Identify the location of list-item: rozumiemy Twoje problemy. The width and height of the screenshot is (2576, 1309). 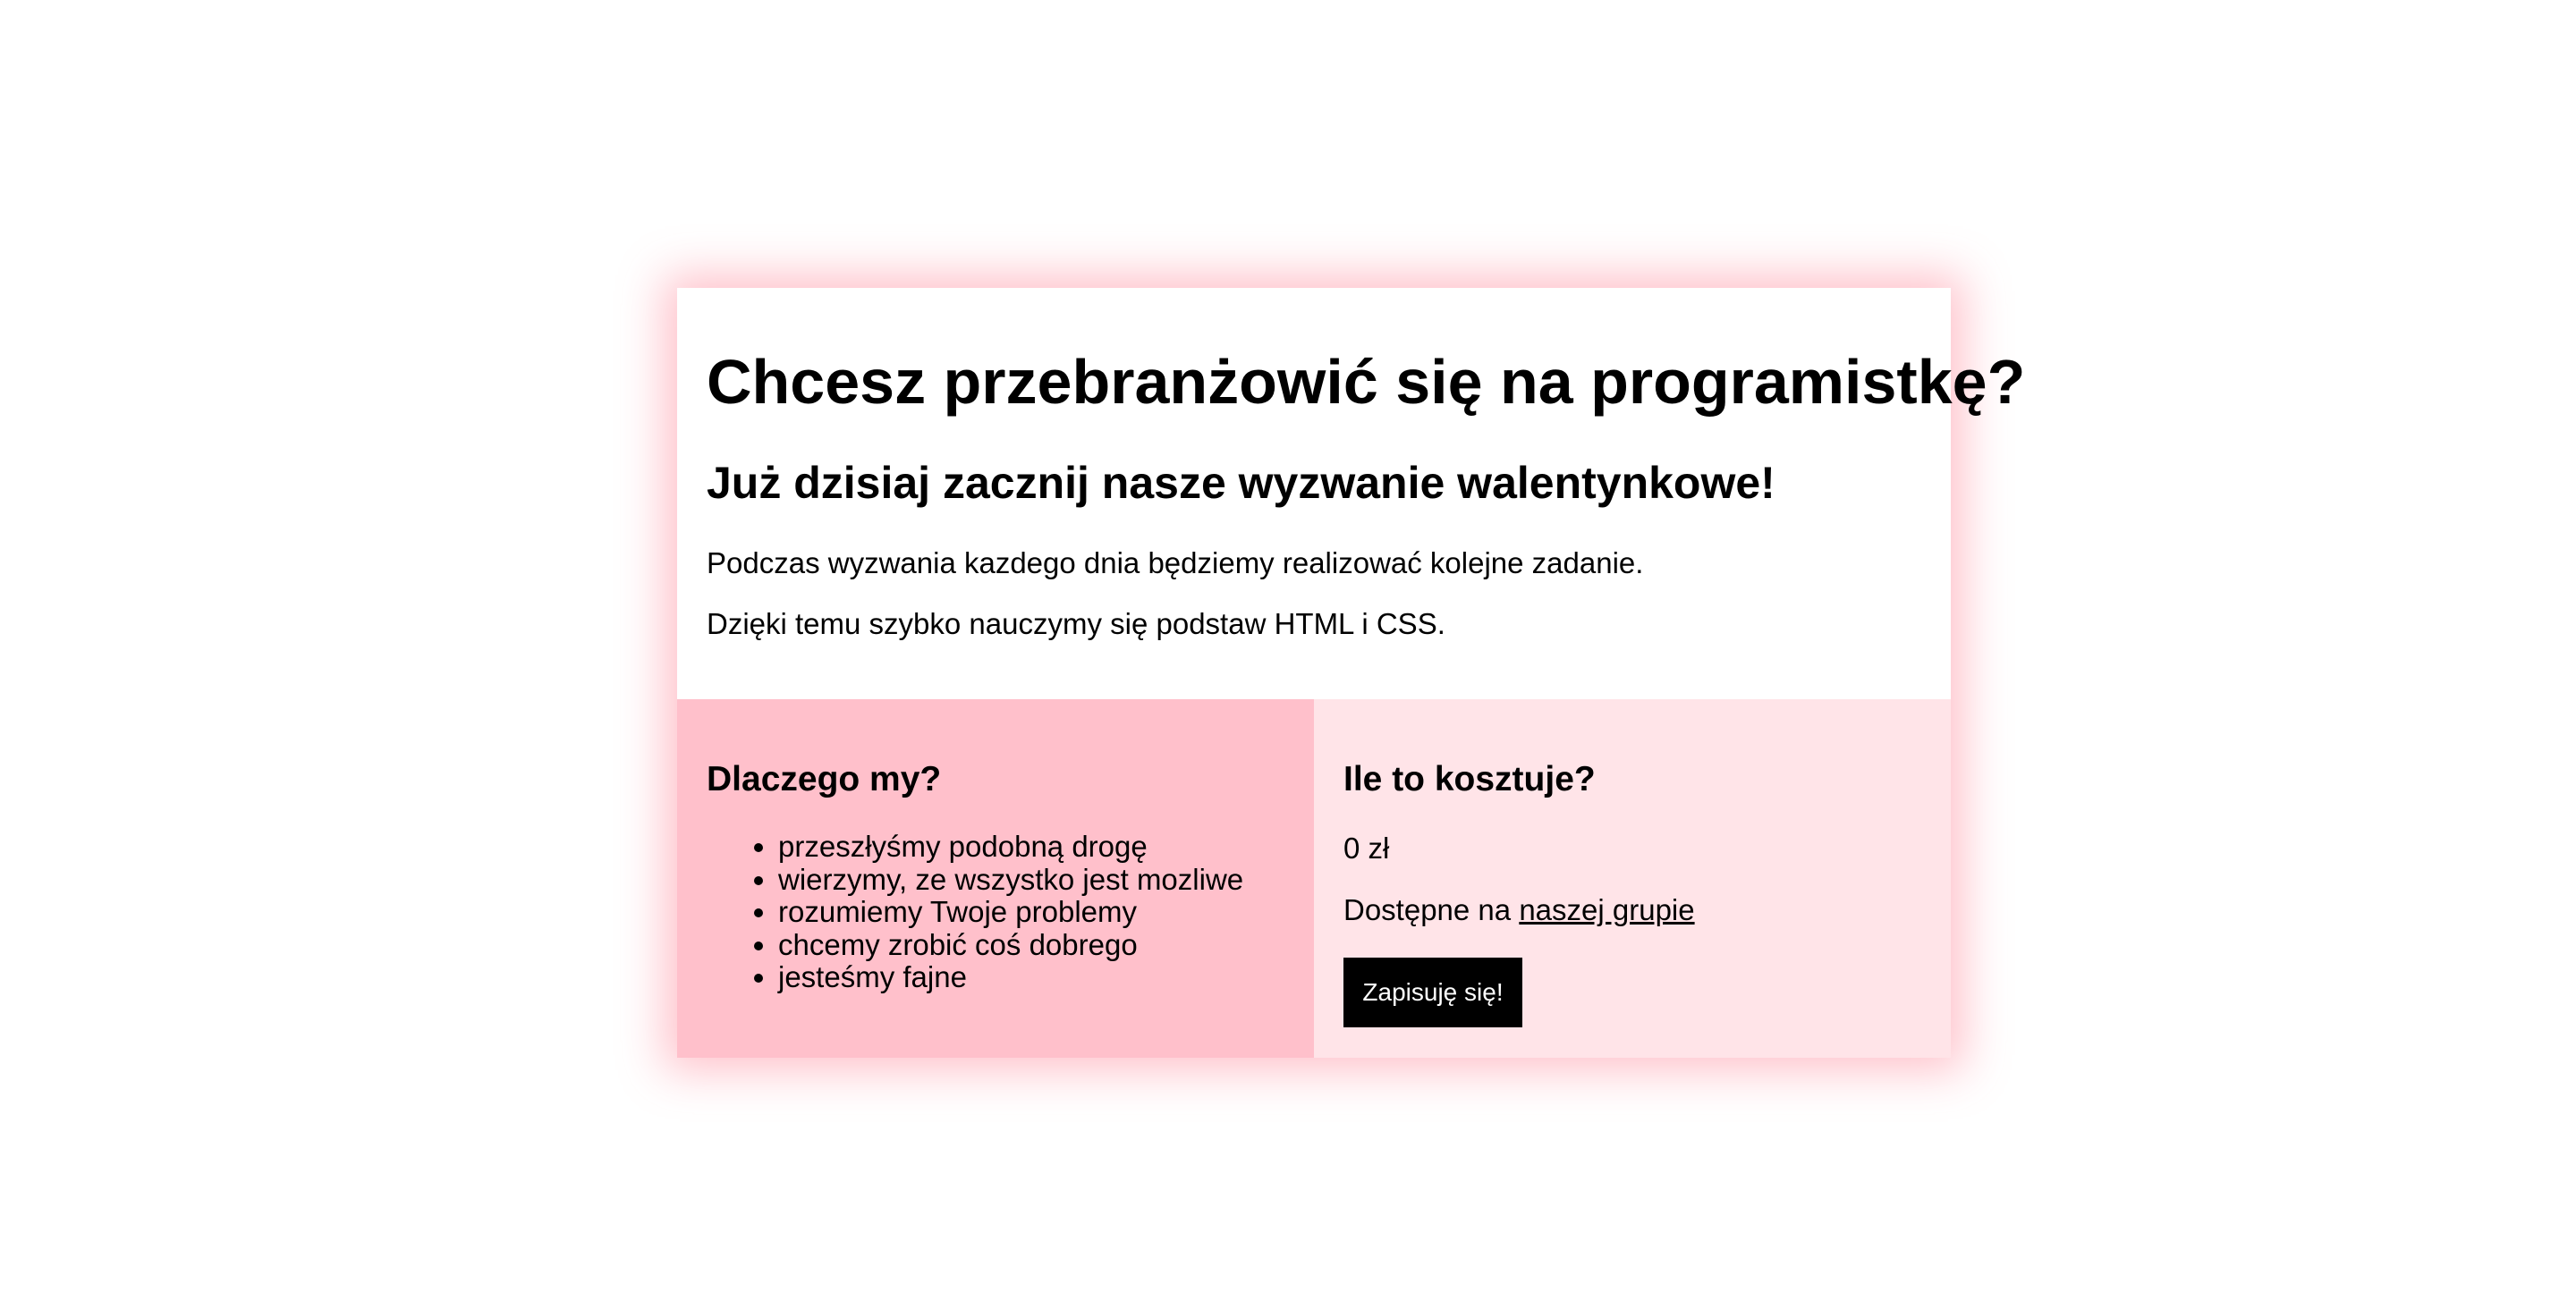
(1010, 912).